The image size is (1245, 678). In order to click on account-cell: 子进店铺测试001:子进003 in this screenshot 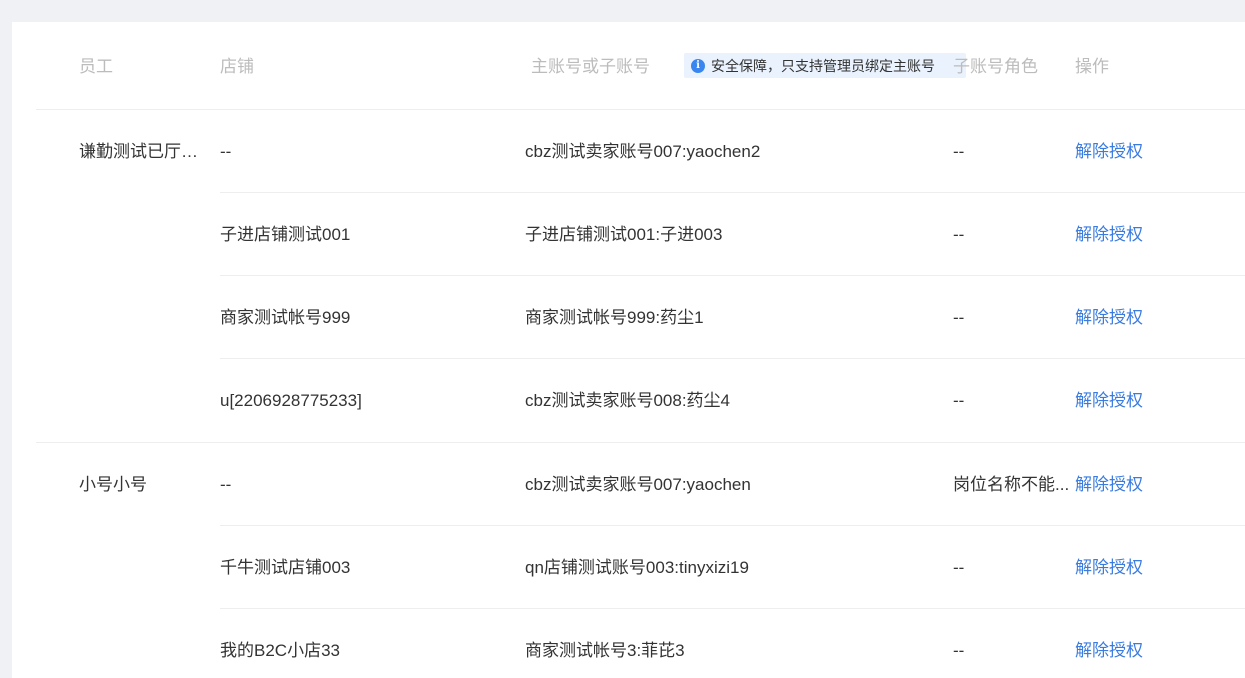, I will do `click(624, 234)`.